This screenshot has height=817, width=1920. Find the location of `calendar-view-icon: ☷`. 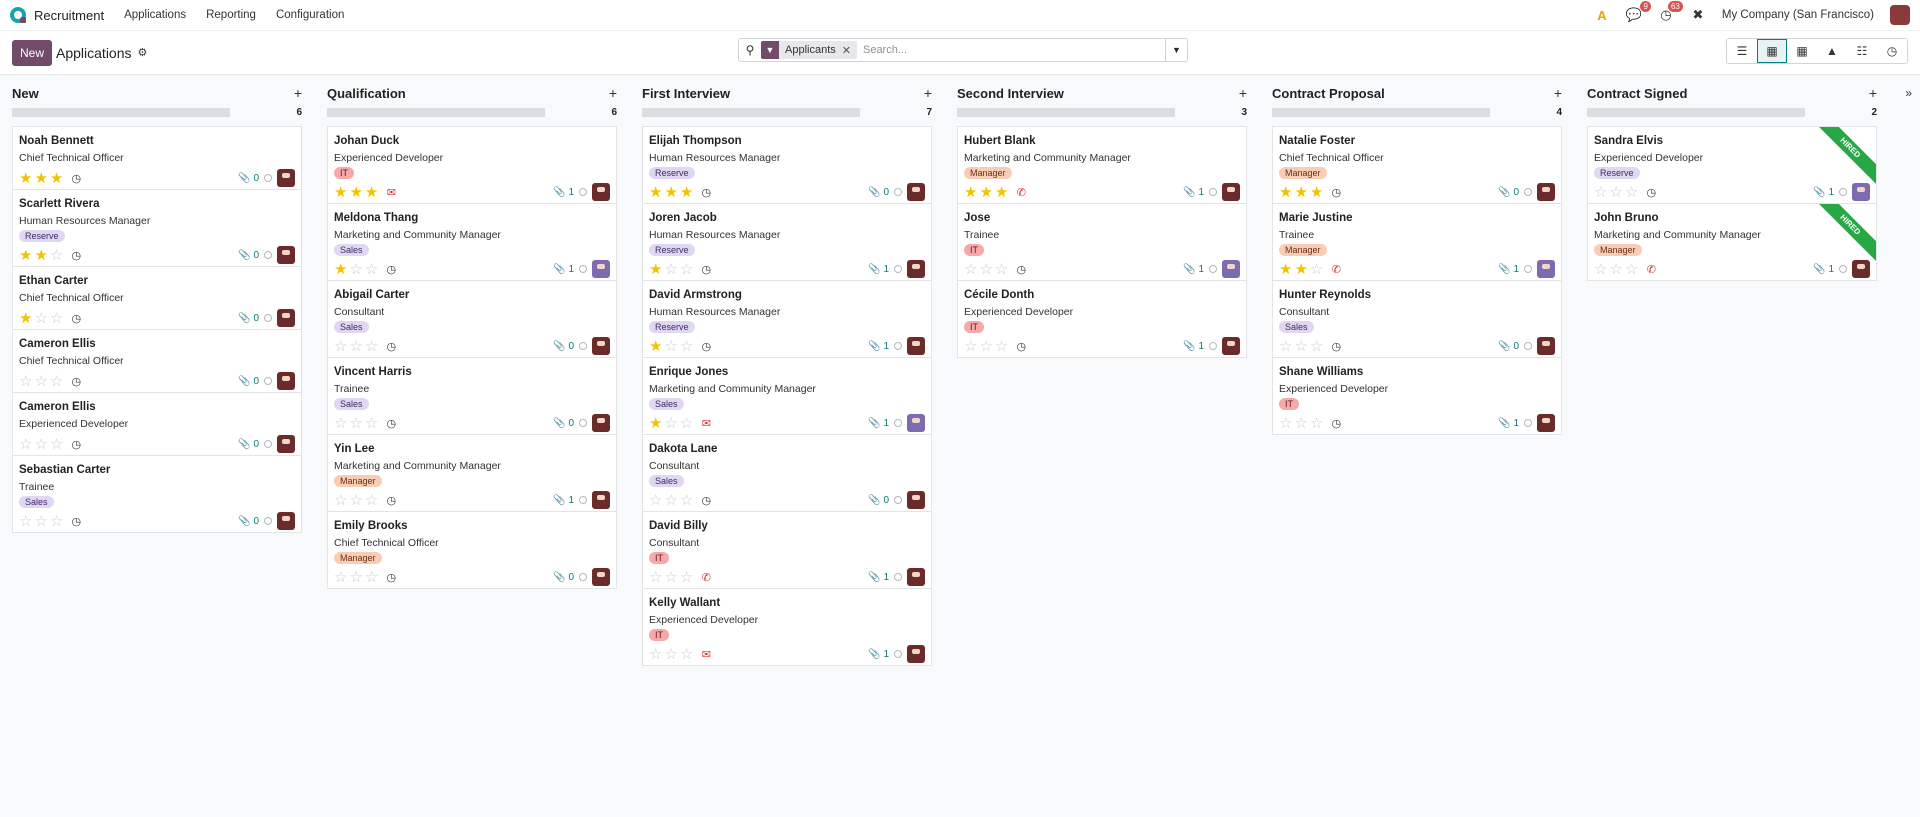

calendar-view-icon: ☷ is located at coordinates (1862, 51).